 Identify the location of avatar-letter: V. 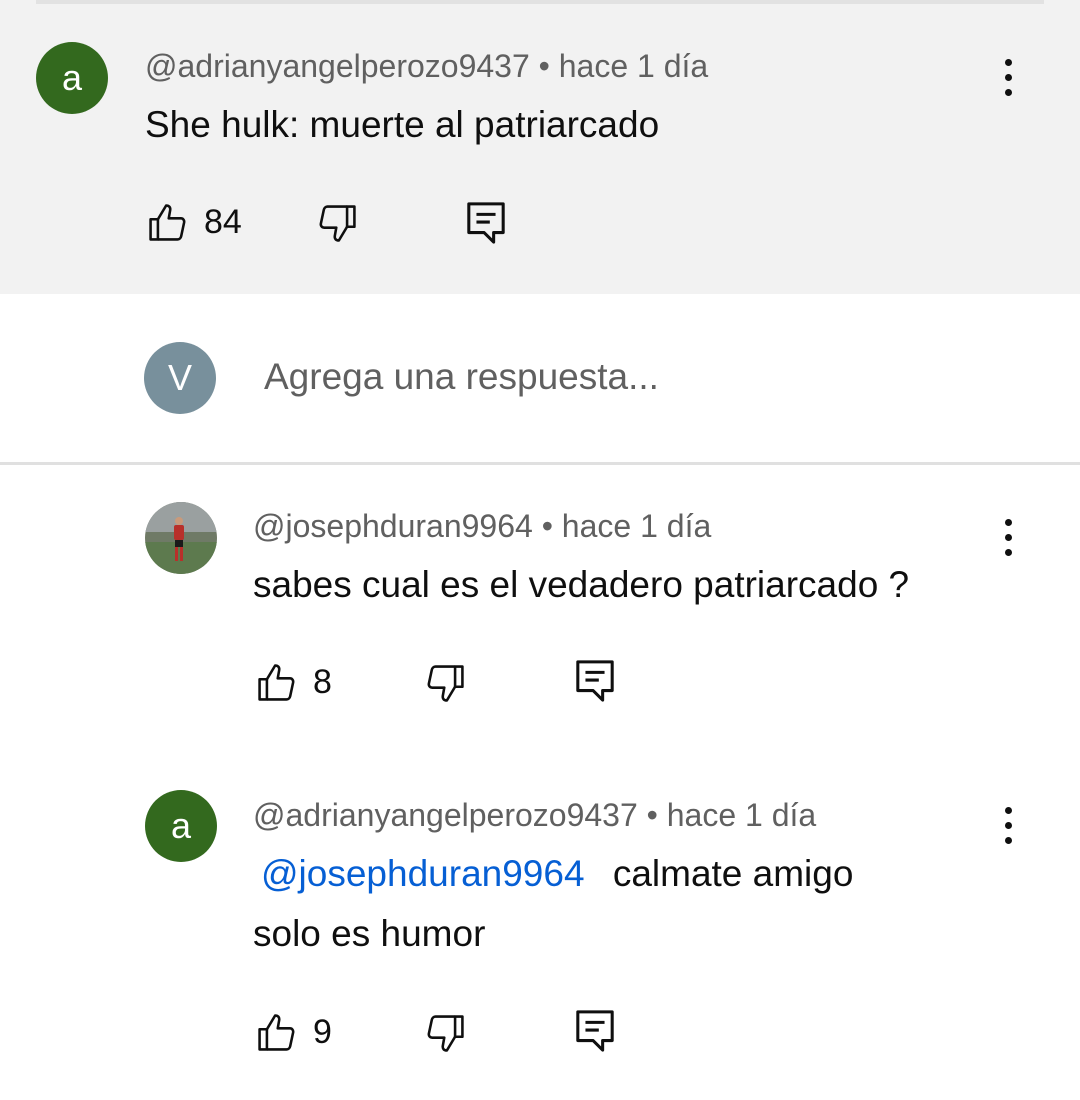
(179, 377).